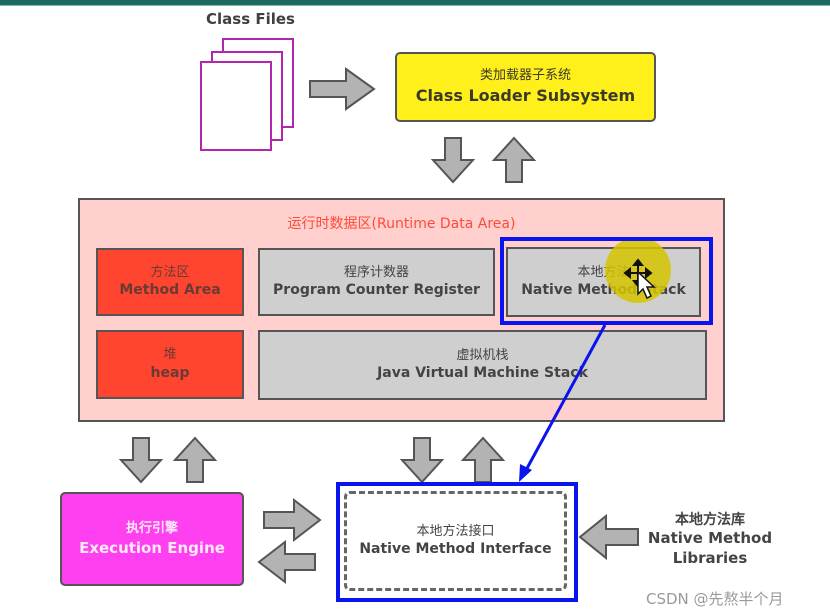 The width and height of the screenshot is (830, 616). What do you see at coordinates (525, 473) in the screenshot?
I see `connector-arrowhead` at bounding box center [525, 473].